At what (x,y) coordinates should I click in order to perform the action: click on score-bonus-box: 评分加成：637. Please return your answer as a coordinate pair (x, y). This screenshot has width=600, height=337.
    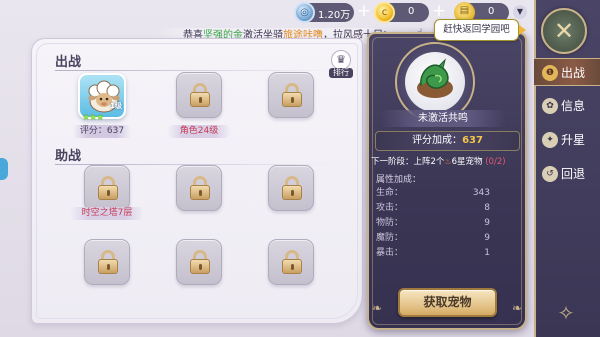
    Looking at the image, I should click on (447, 141).